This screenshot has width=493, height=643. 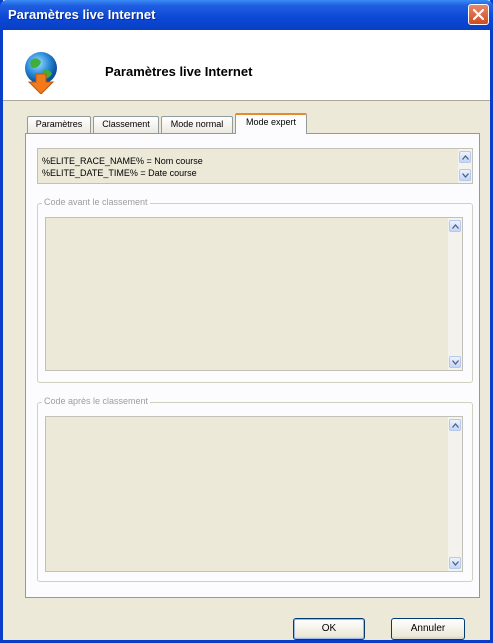 I want to click on title-bar: Paramètres live Internet, so click(x=246, y=15).